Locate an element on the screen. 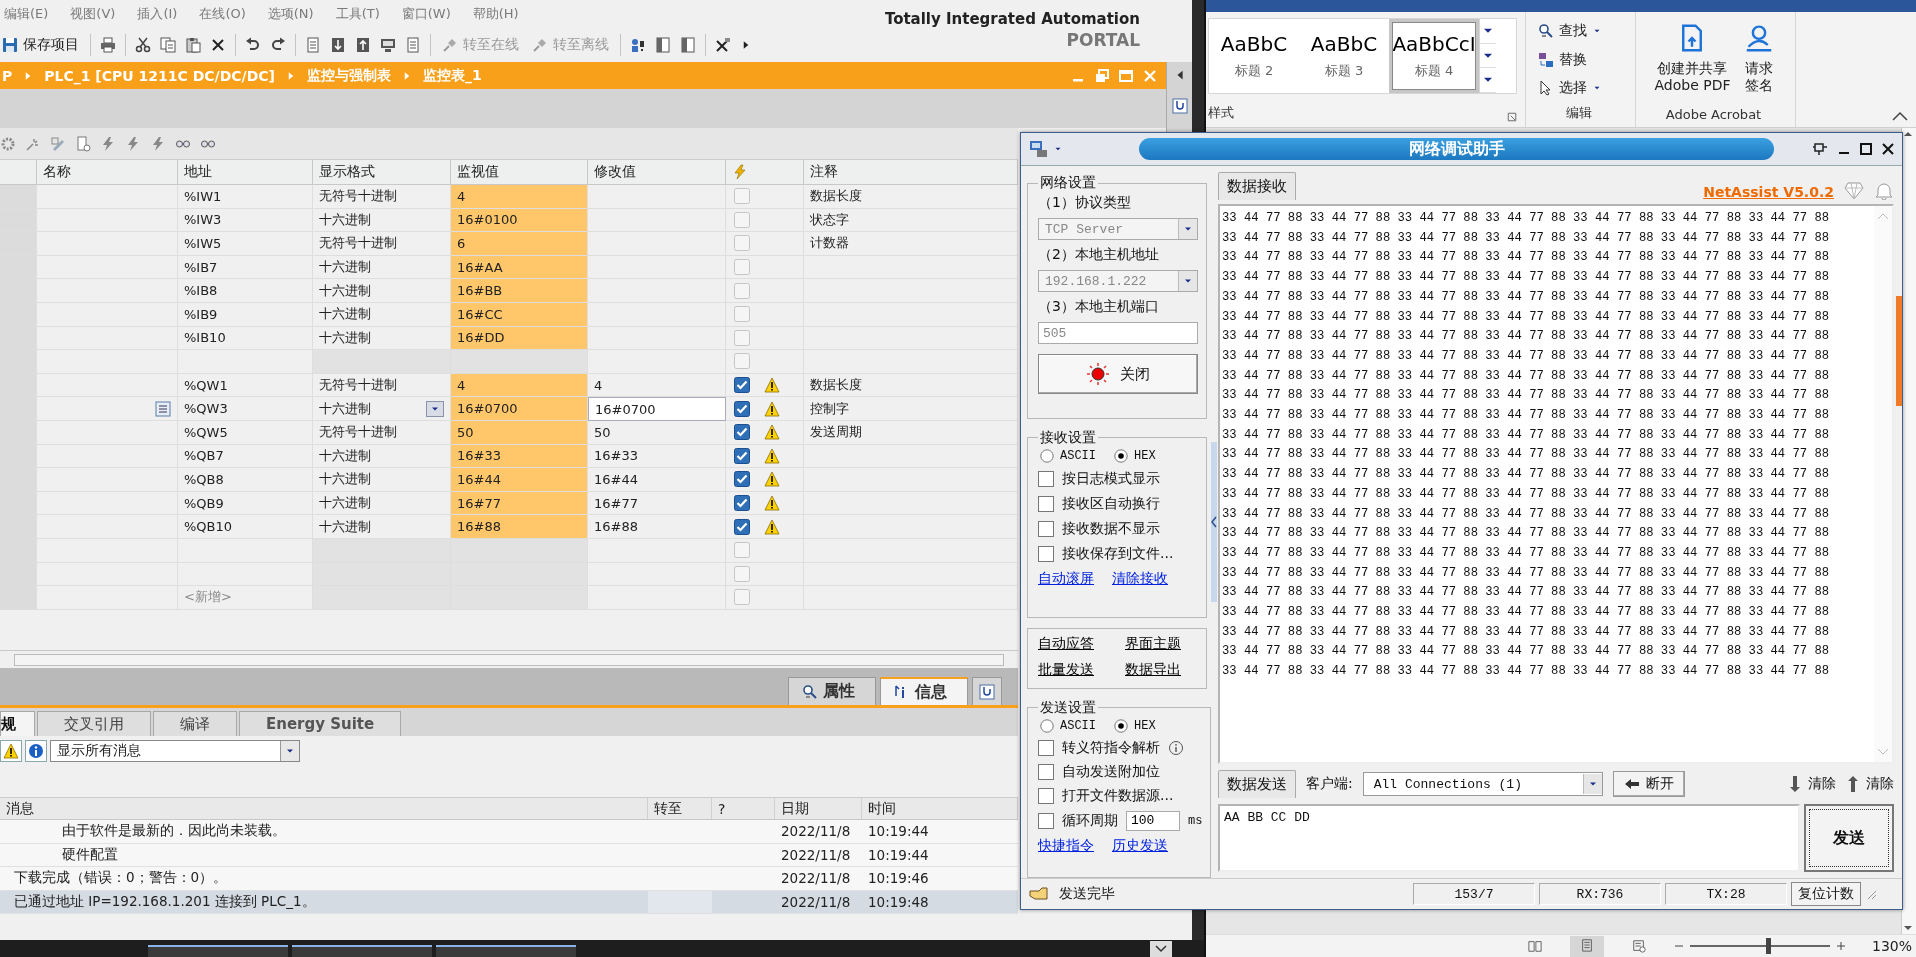 Image resolution: width=1916 pixels, height=957 pixels. zoom-in-icon is located at coordinates (1840, 946).